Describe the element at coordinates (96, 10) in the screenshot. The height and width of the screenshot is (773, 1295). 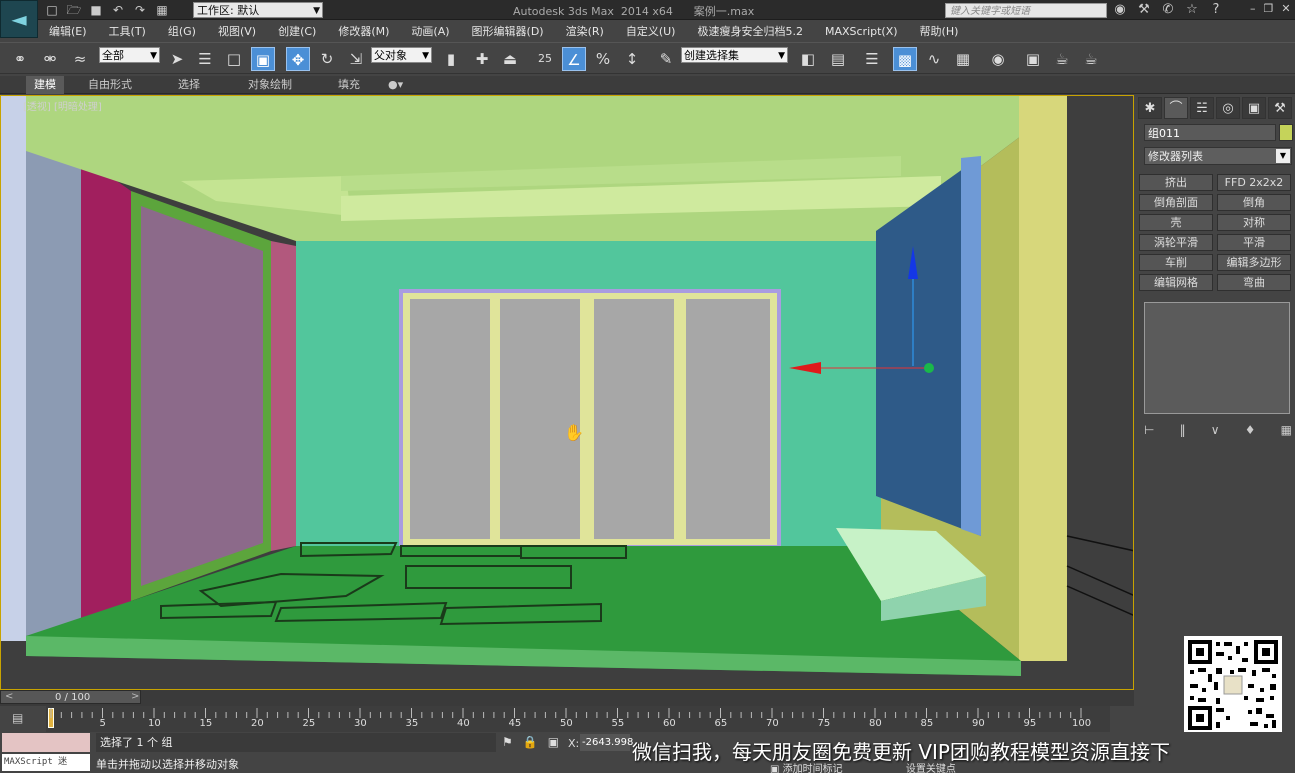
I see `save-icon: ■` at that location.